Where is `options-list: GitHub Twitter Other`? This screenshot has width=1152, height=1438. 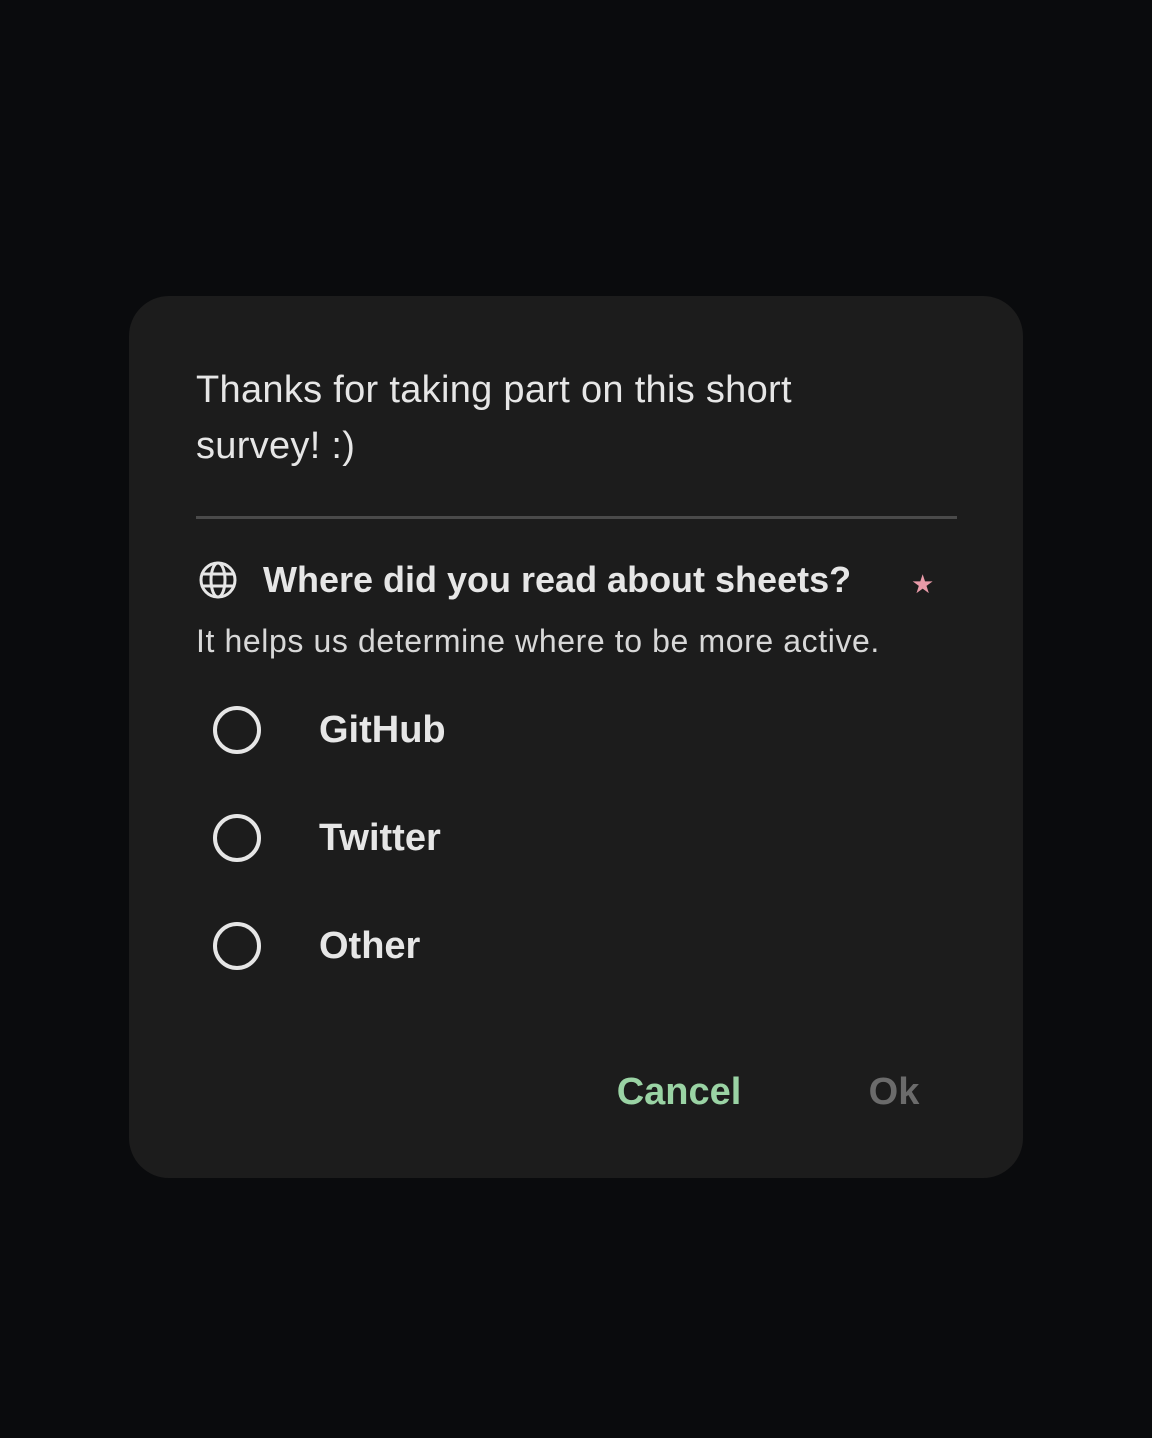
options-list: GitHub Twitter Other is located at coordinates (559, 861).